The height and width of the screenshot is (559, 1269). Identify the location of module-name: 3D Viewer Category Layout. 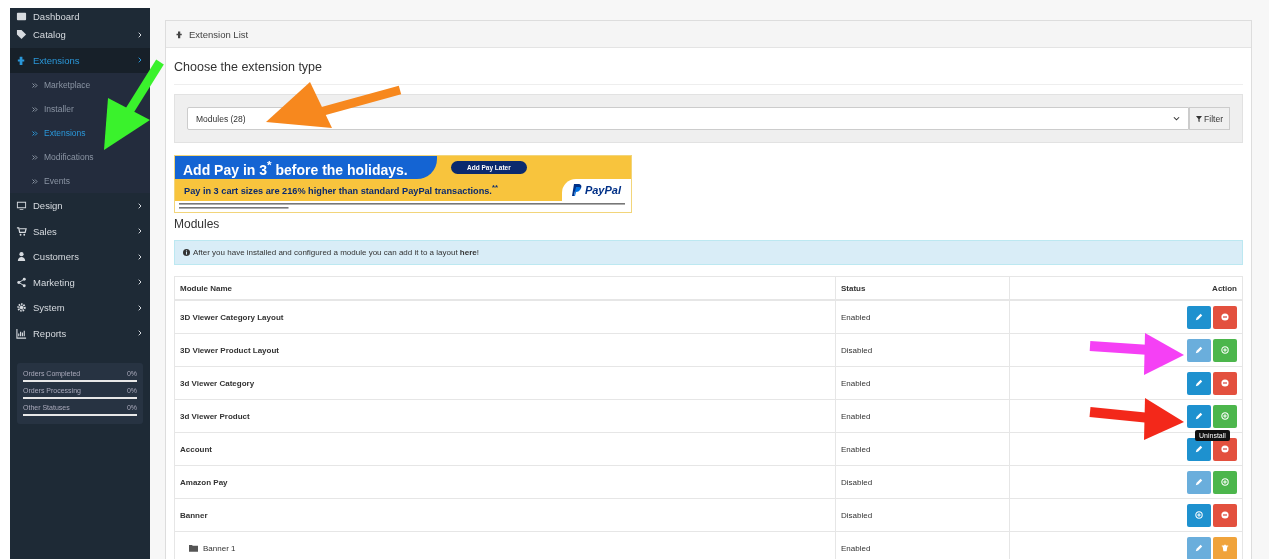
(232, 317).